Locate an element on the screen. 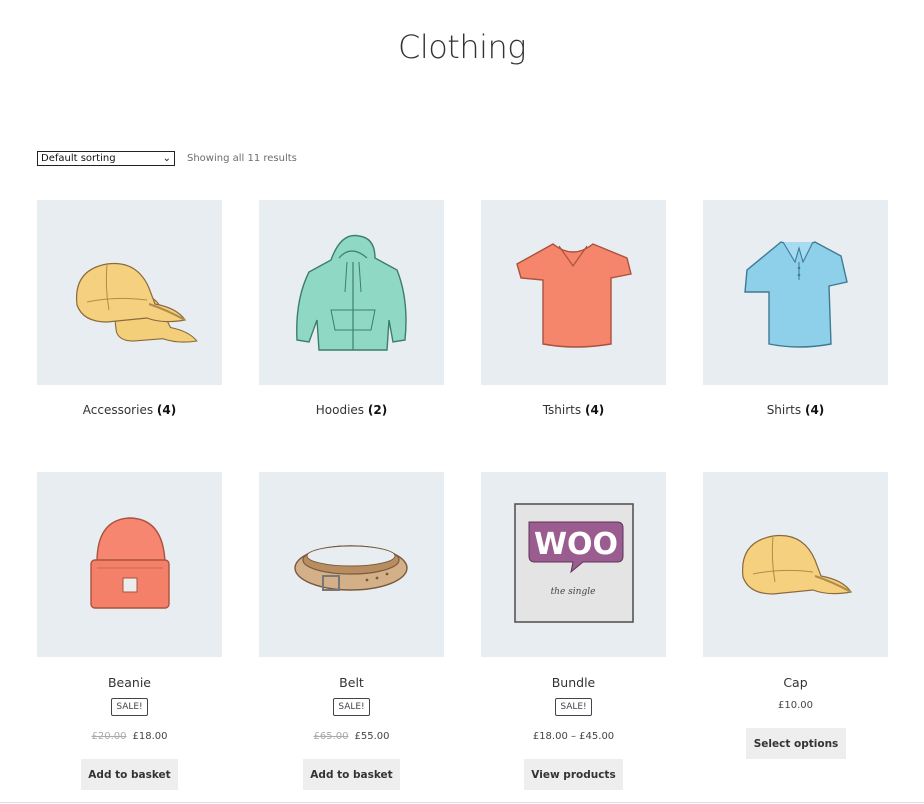 This screenshot has width=924, height=804. current-price: £18.00 – £45.00 is located at coordinates (573, 736).